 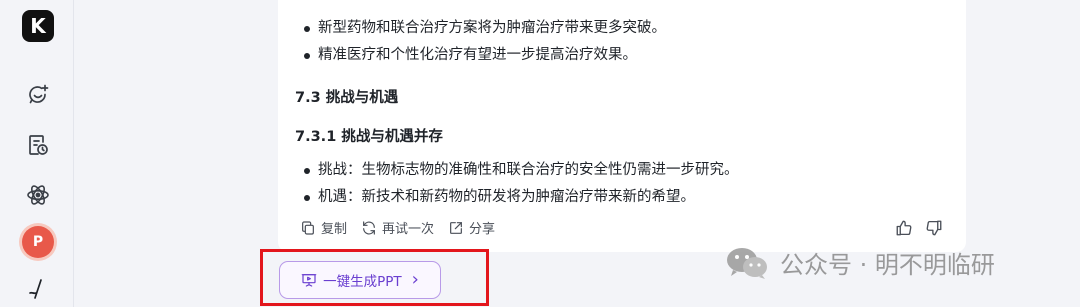 What do you see at coordinates (369, 227) in the screenshot?
I see `refresh-icon` at bounding box center [369, 227].